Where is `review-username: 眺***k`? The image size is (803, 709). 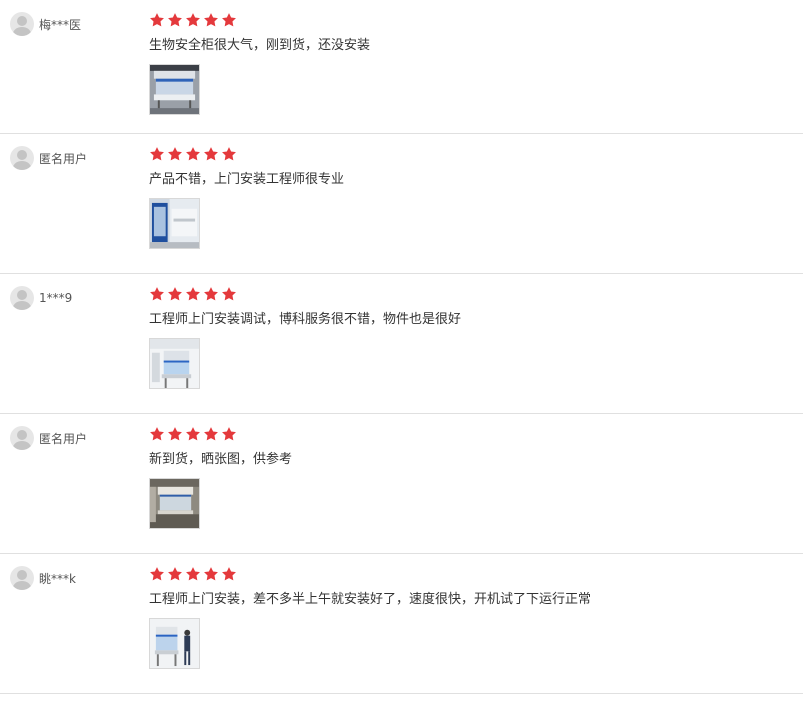
review-username: 眺***k is located at coordinates (57, 578).